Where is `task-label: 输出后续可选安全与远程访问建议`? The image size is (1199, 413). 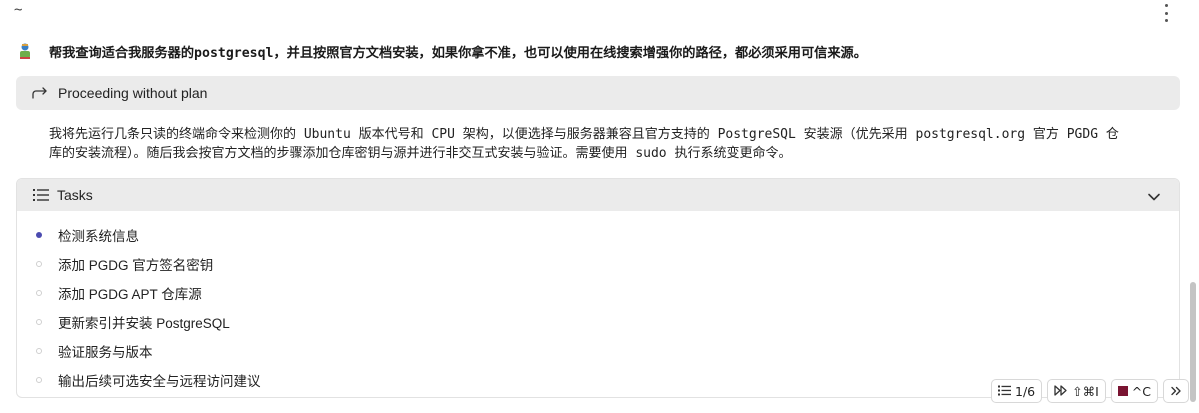 task-label: 输出后续可选安全与远程访问建议 is located at coordinates (159, 381).